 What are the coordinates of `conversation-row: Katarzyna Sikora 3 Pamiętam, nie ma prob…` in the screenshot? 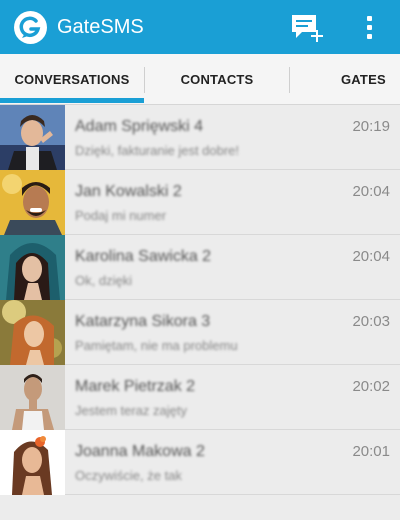 It's located at (200, 332).